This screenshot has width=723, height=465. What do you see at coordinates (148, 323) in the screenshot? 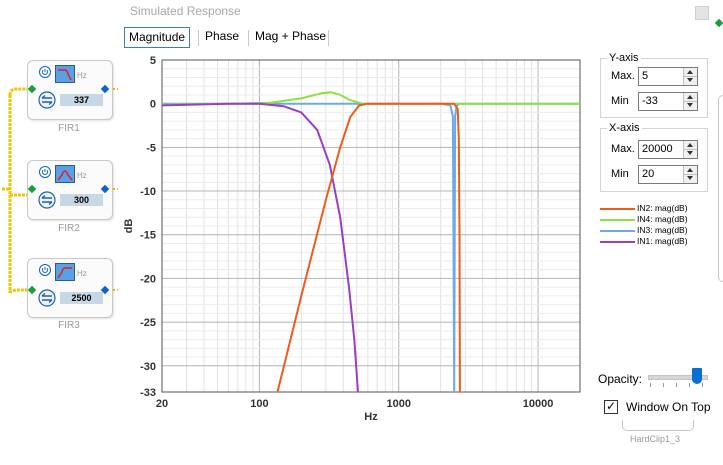
I see `y-tick-label: -25` at bounding box center [148, 323].